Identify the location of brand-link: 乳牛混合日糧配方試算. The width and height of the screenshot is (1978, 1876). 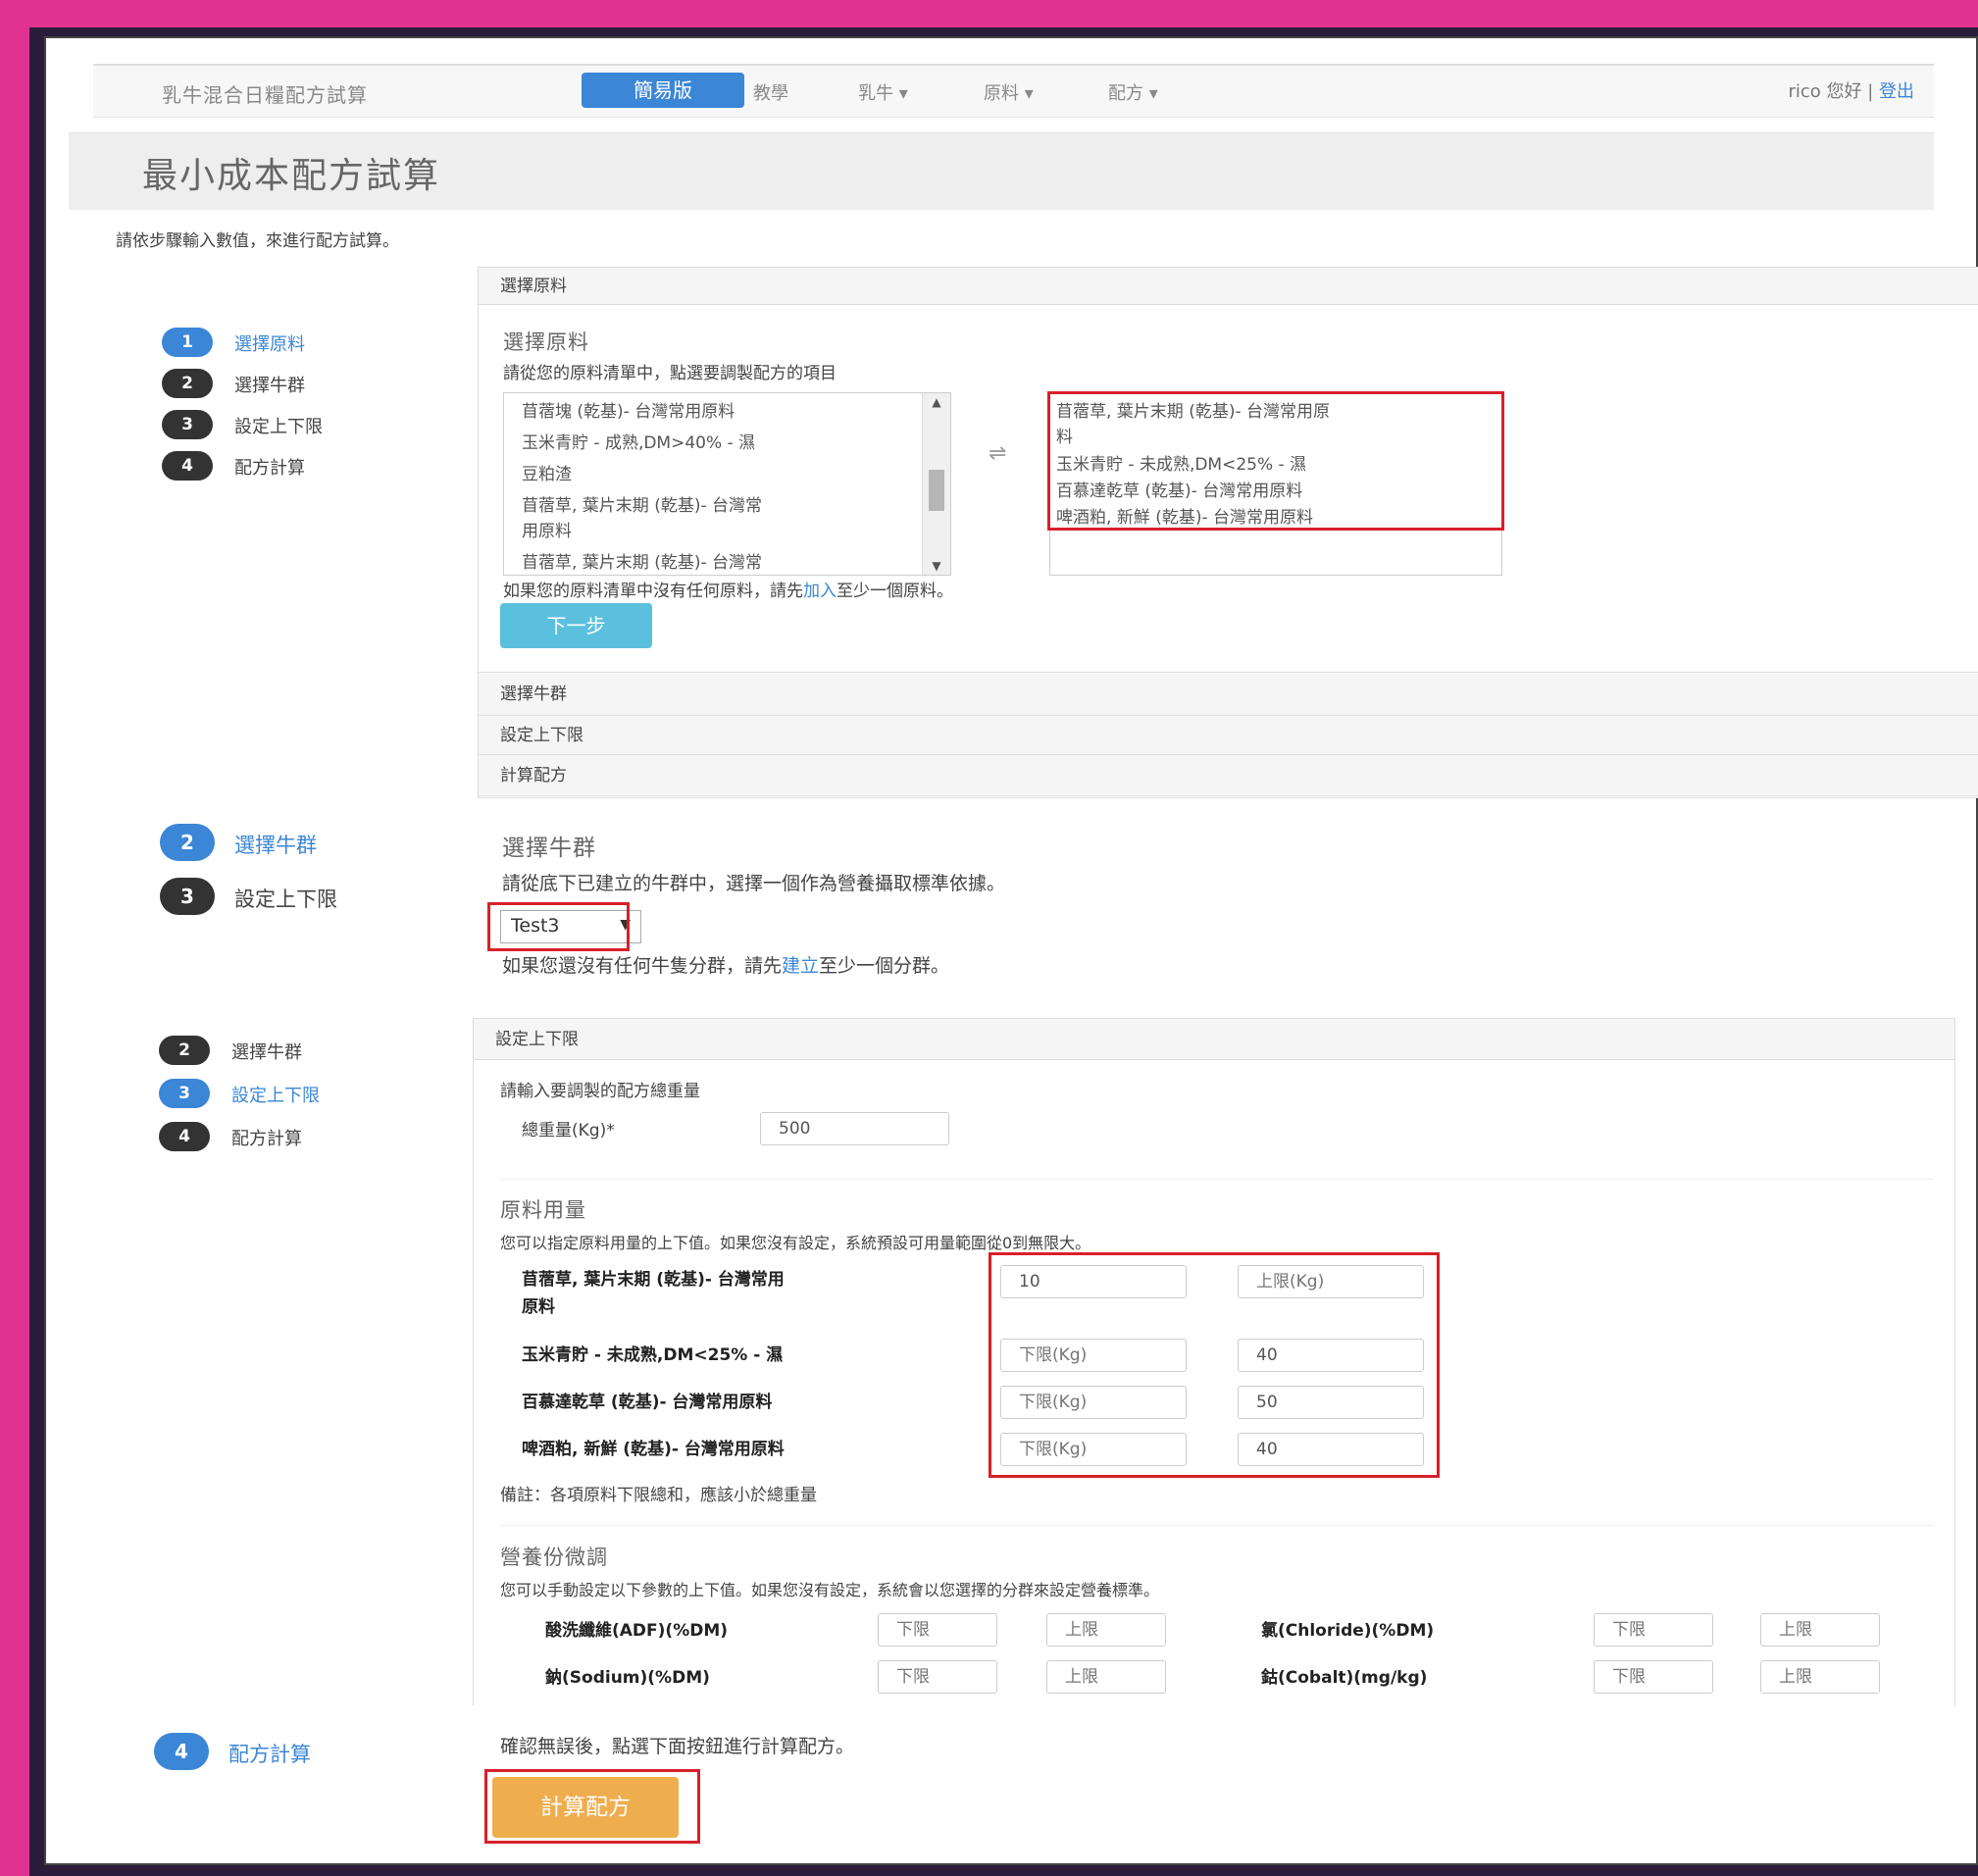
(265, 93).